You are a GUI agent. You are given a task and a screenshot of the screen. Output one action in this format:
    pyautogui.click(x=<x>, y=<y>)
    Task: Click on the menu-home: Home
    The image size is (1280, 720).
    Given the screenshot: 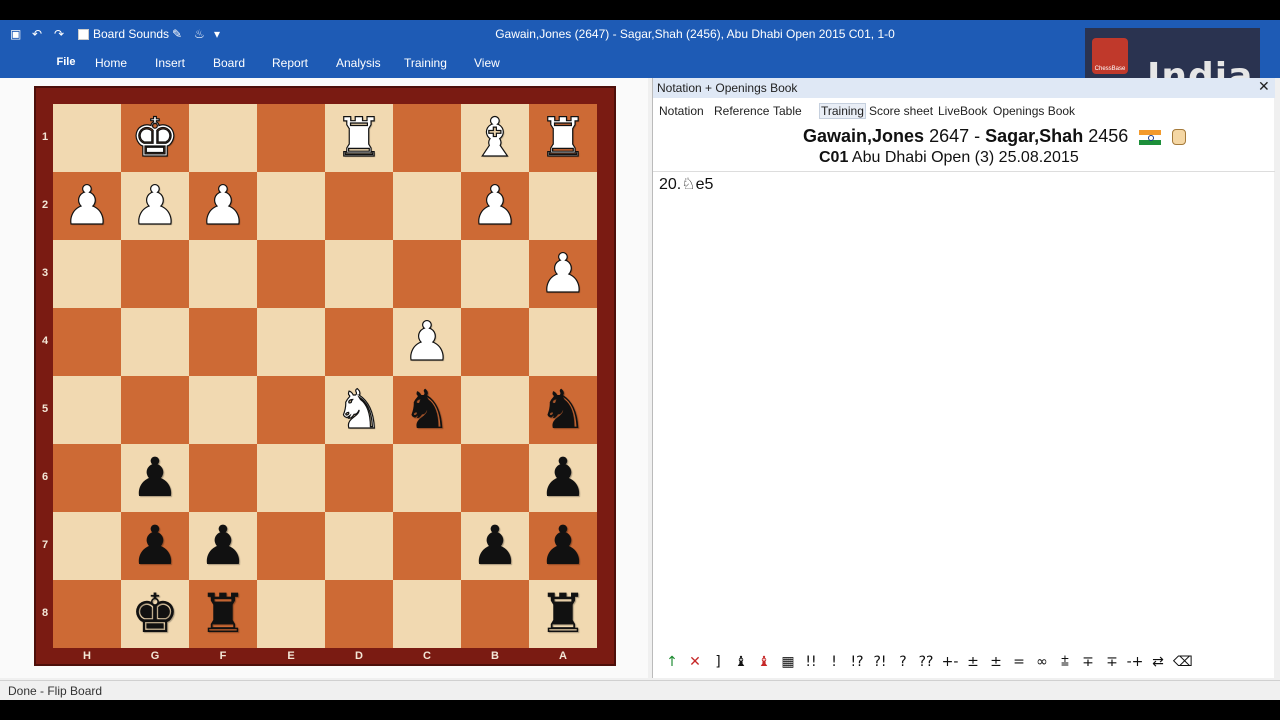 What is the action you would take?
    pyautogui.click(x=111, y=63)
    